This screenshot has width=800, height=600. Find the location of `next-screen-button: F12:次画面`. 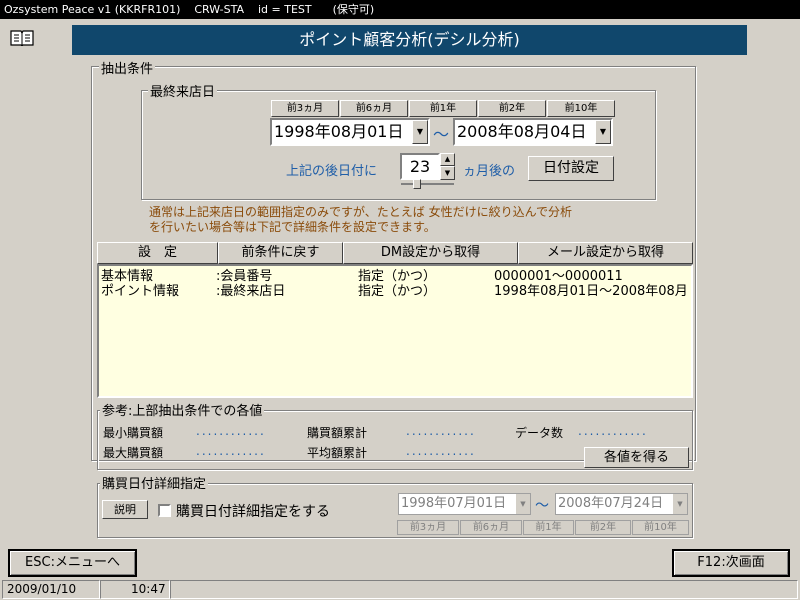

next-screen-button: F12:次画面 is located at coordinates (731, 563).